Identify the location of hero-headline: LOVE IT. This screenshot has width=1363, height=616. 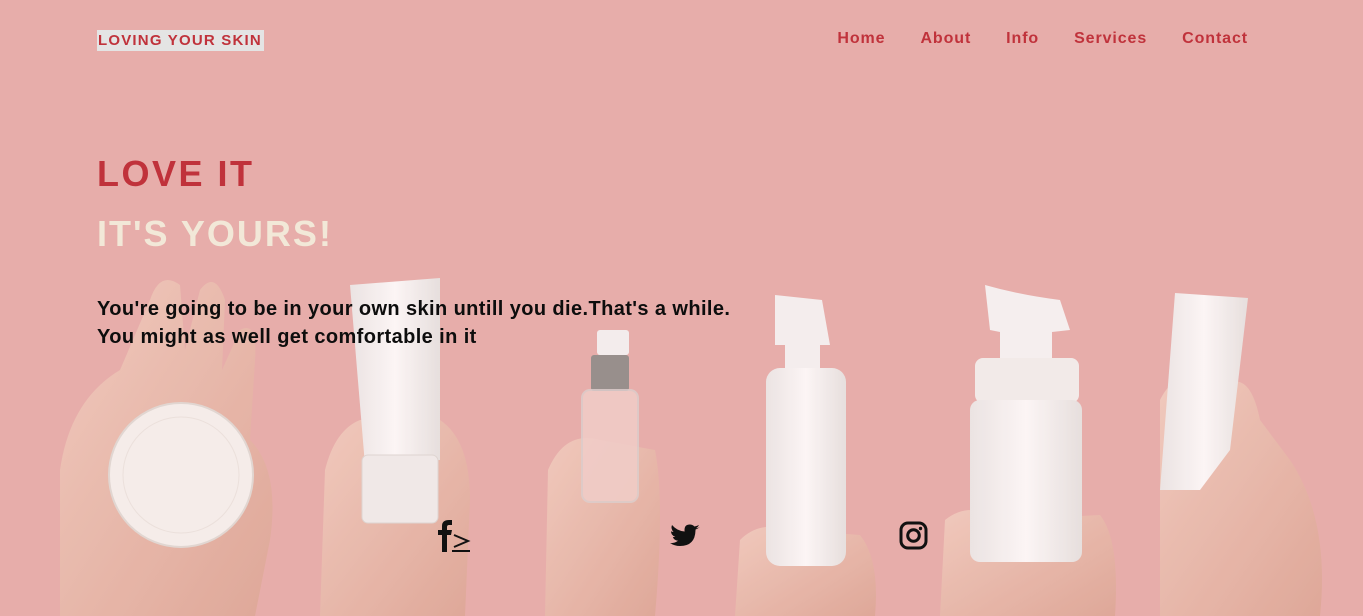
(176, 173).